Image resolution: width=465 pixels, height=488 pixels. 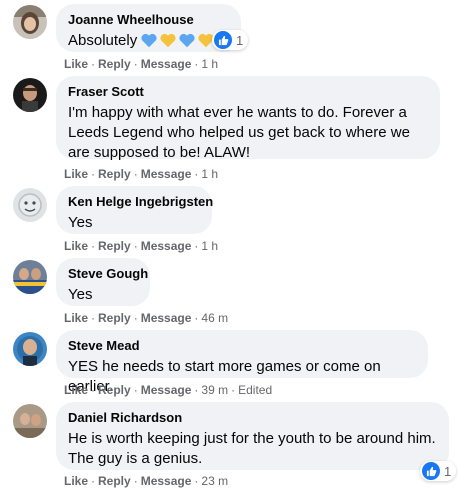 I want to click on yellow-heart-icon, so click(x=168, y=40).